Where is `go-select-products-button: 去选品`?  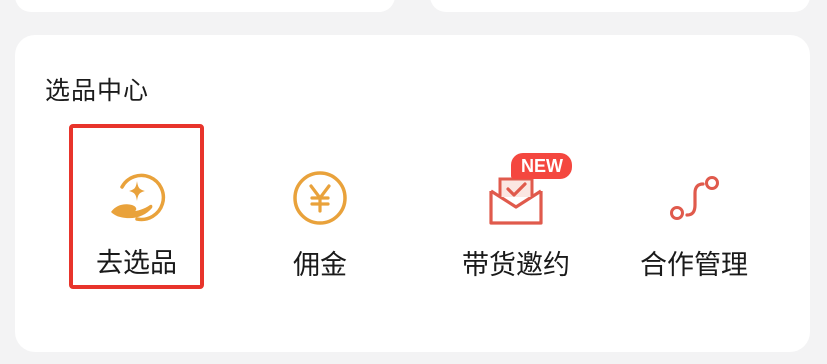
go-select-products-button: 去选品 is located at coordinates (136, 206).